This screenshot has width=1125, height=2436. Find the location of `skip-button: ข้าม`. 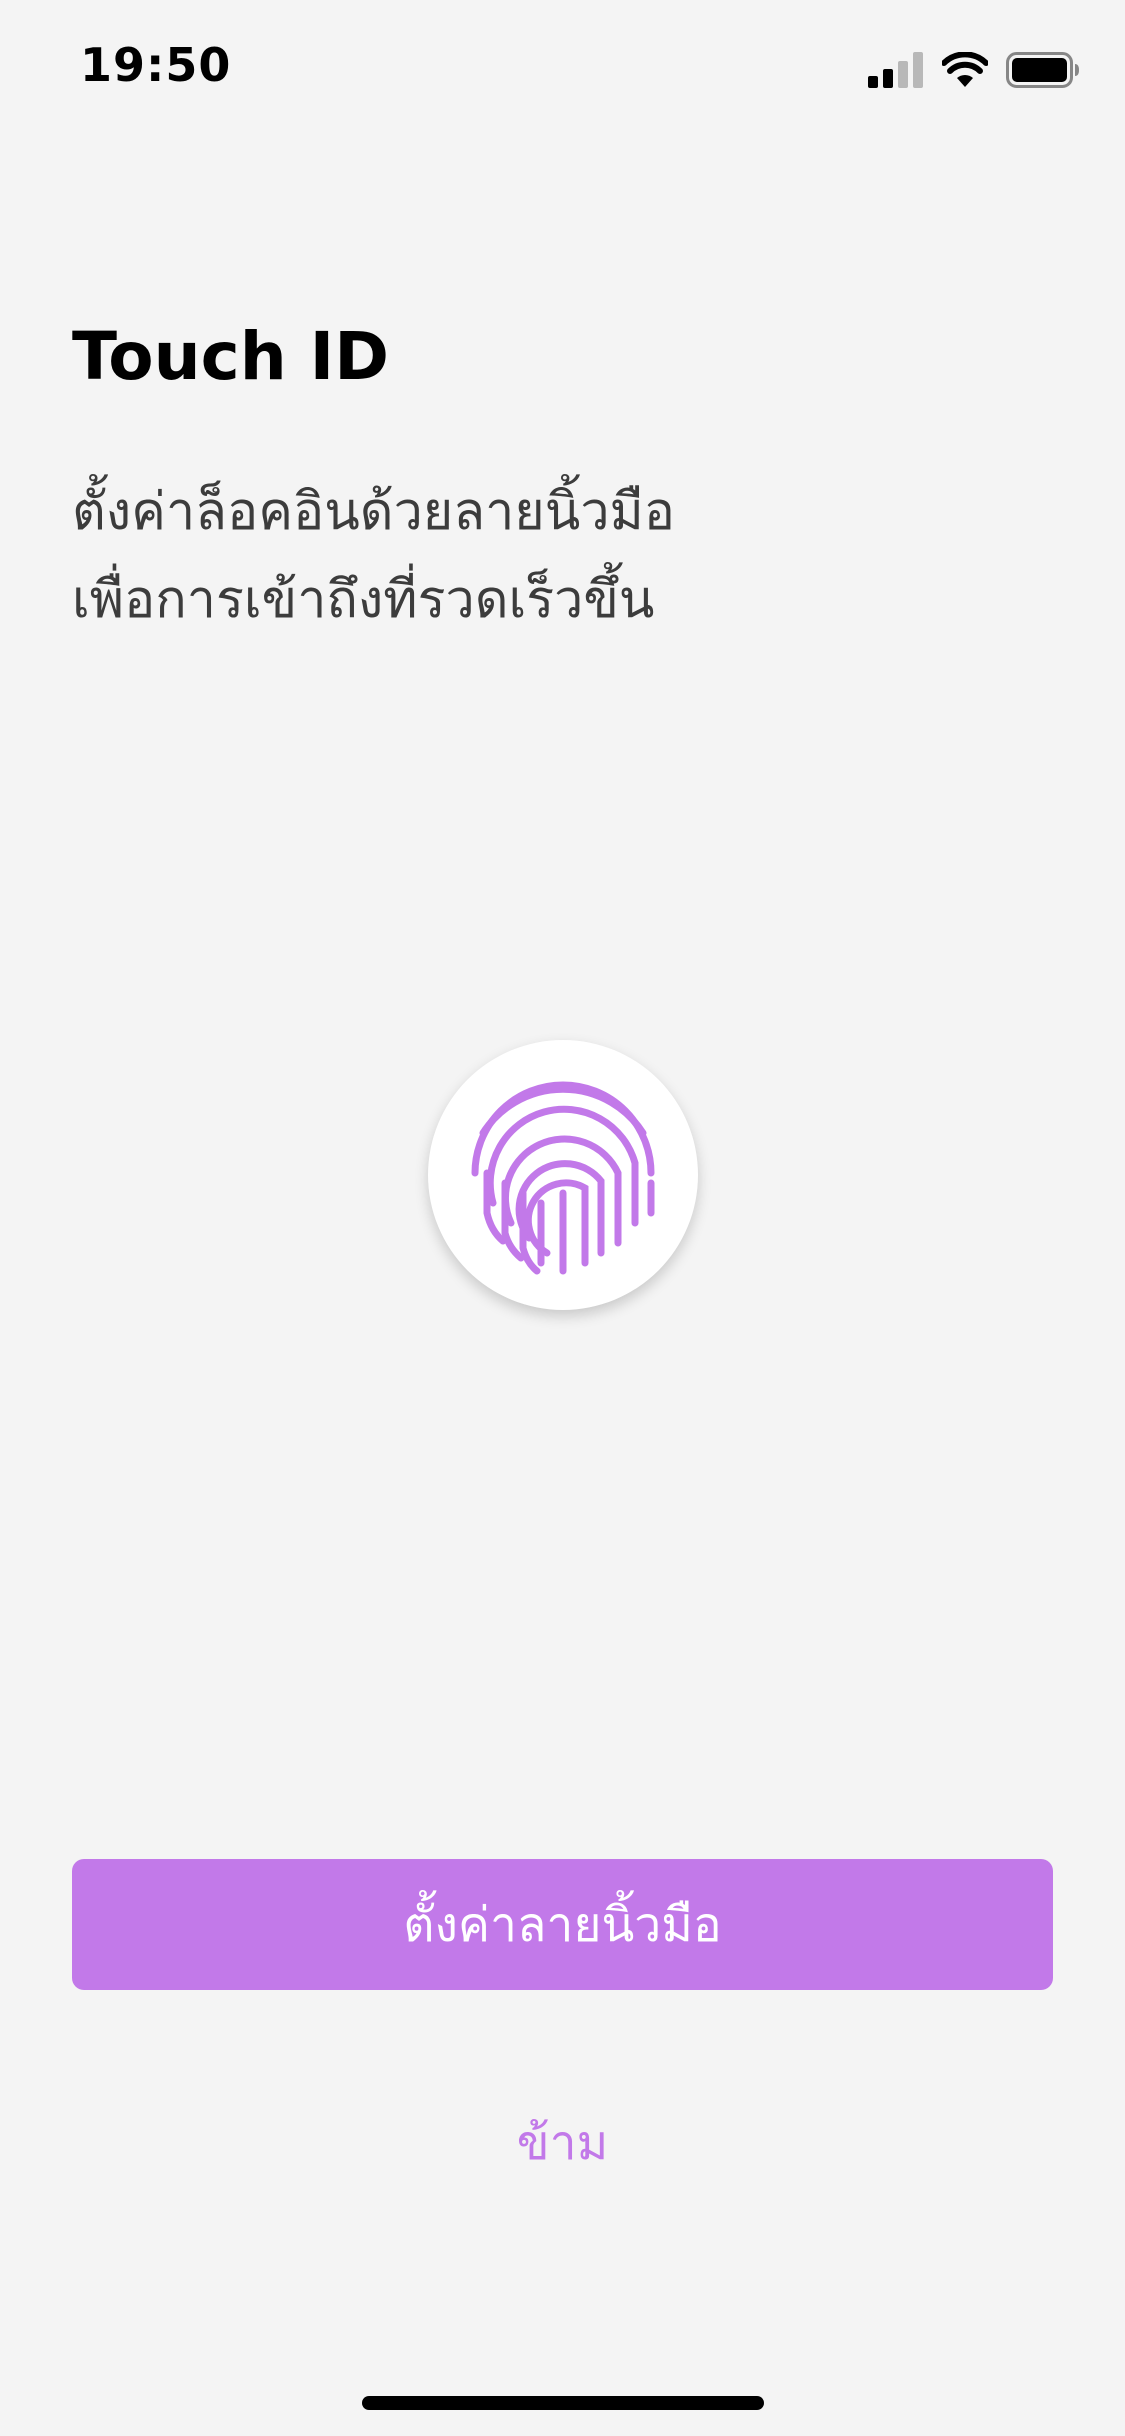

skip-button: ข้าม is located at coordinates (562, 2143).